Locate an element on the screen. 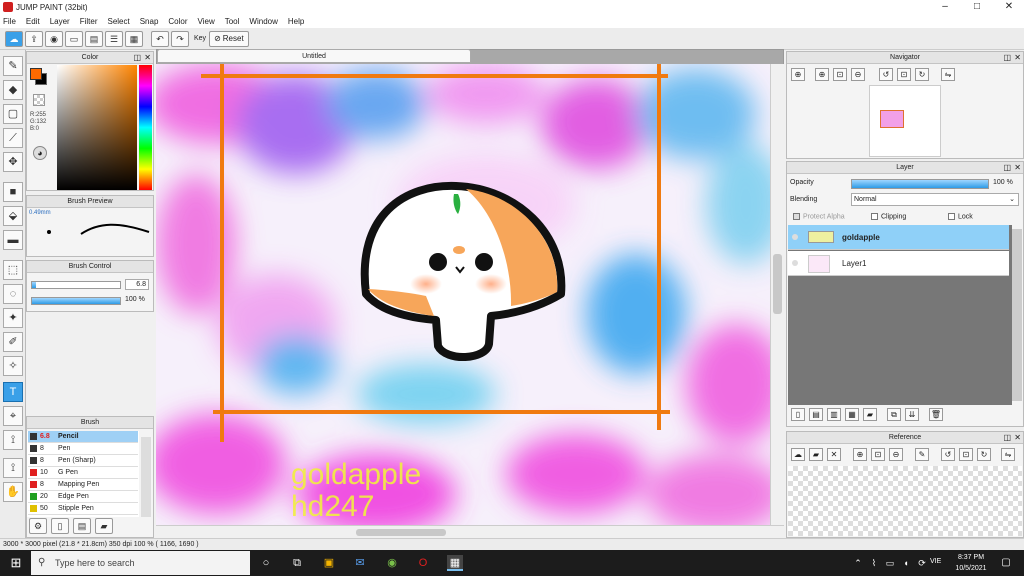 The image size is (1024, 576). tone-layer-icon: ▦ is located at coordinates (852, 414).